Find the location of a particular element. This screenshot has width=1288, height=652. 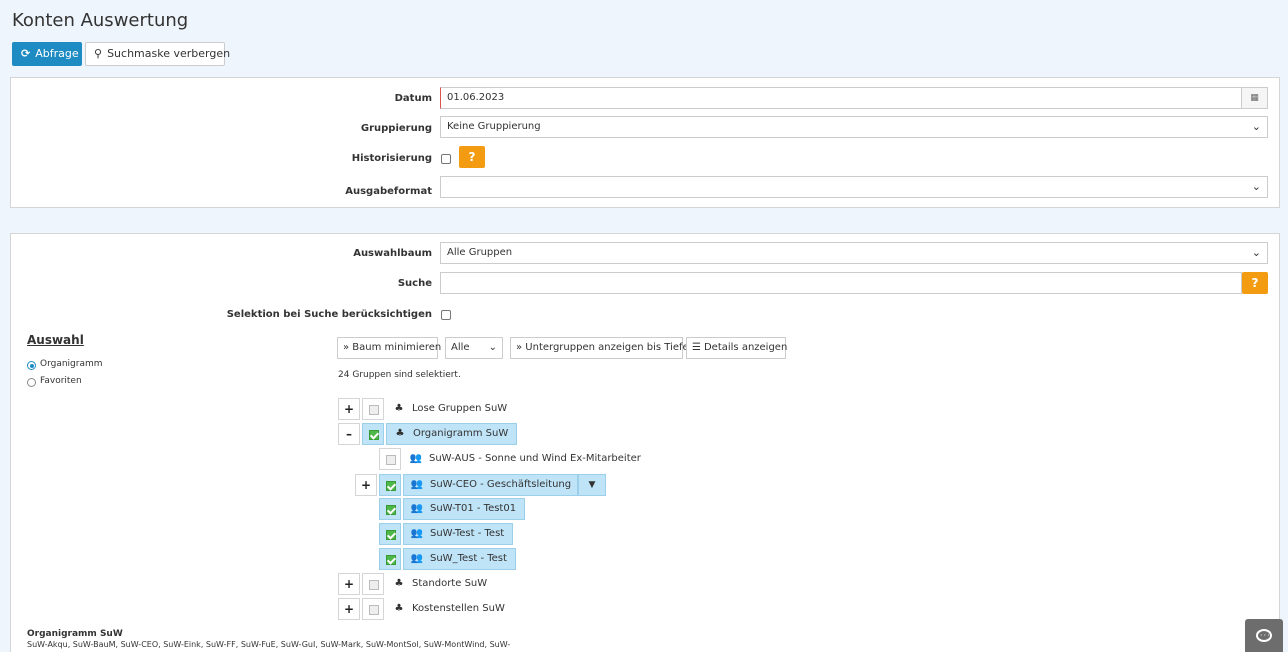

suche-label: Suche is located at coordinates (414, 283).